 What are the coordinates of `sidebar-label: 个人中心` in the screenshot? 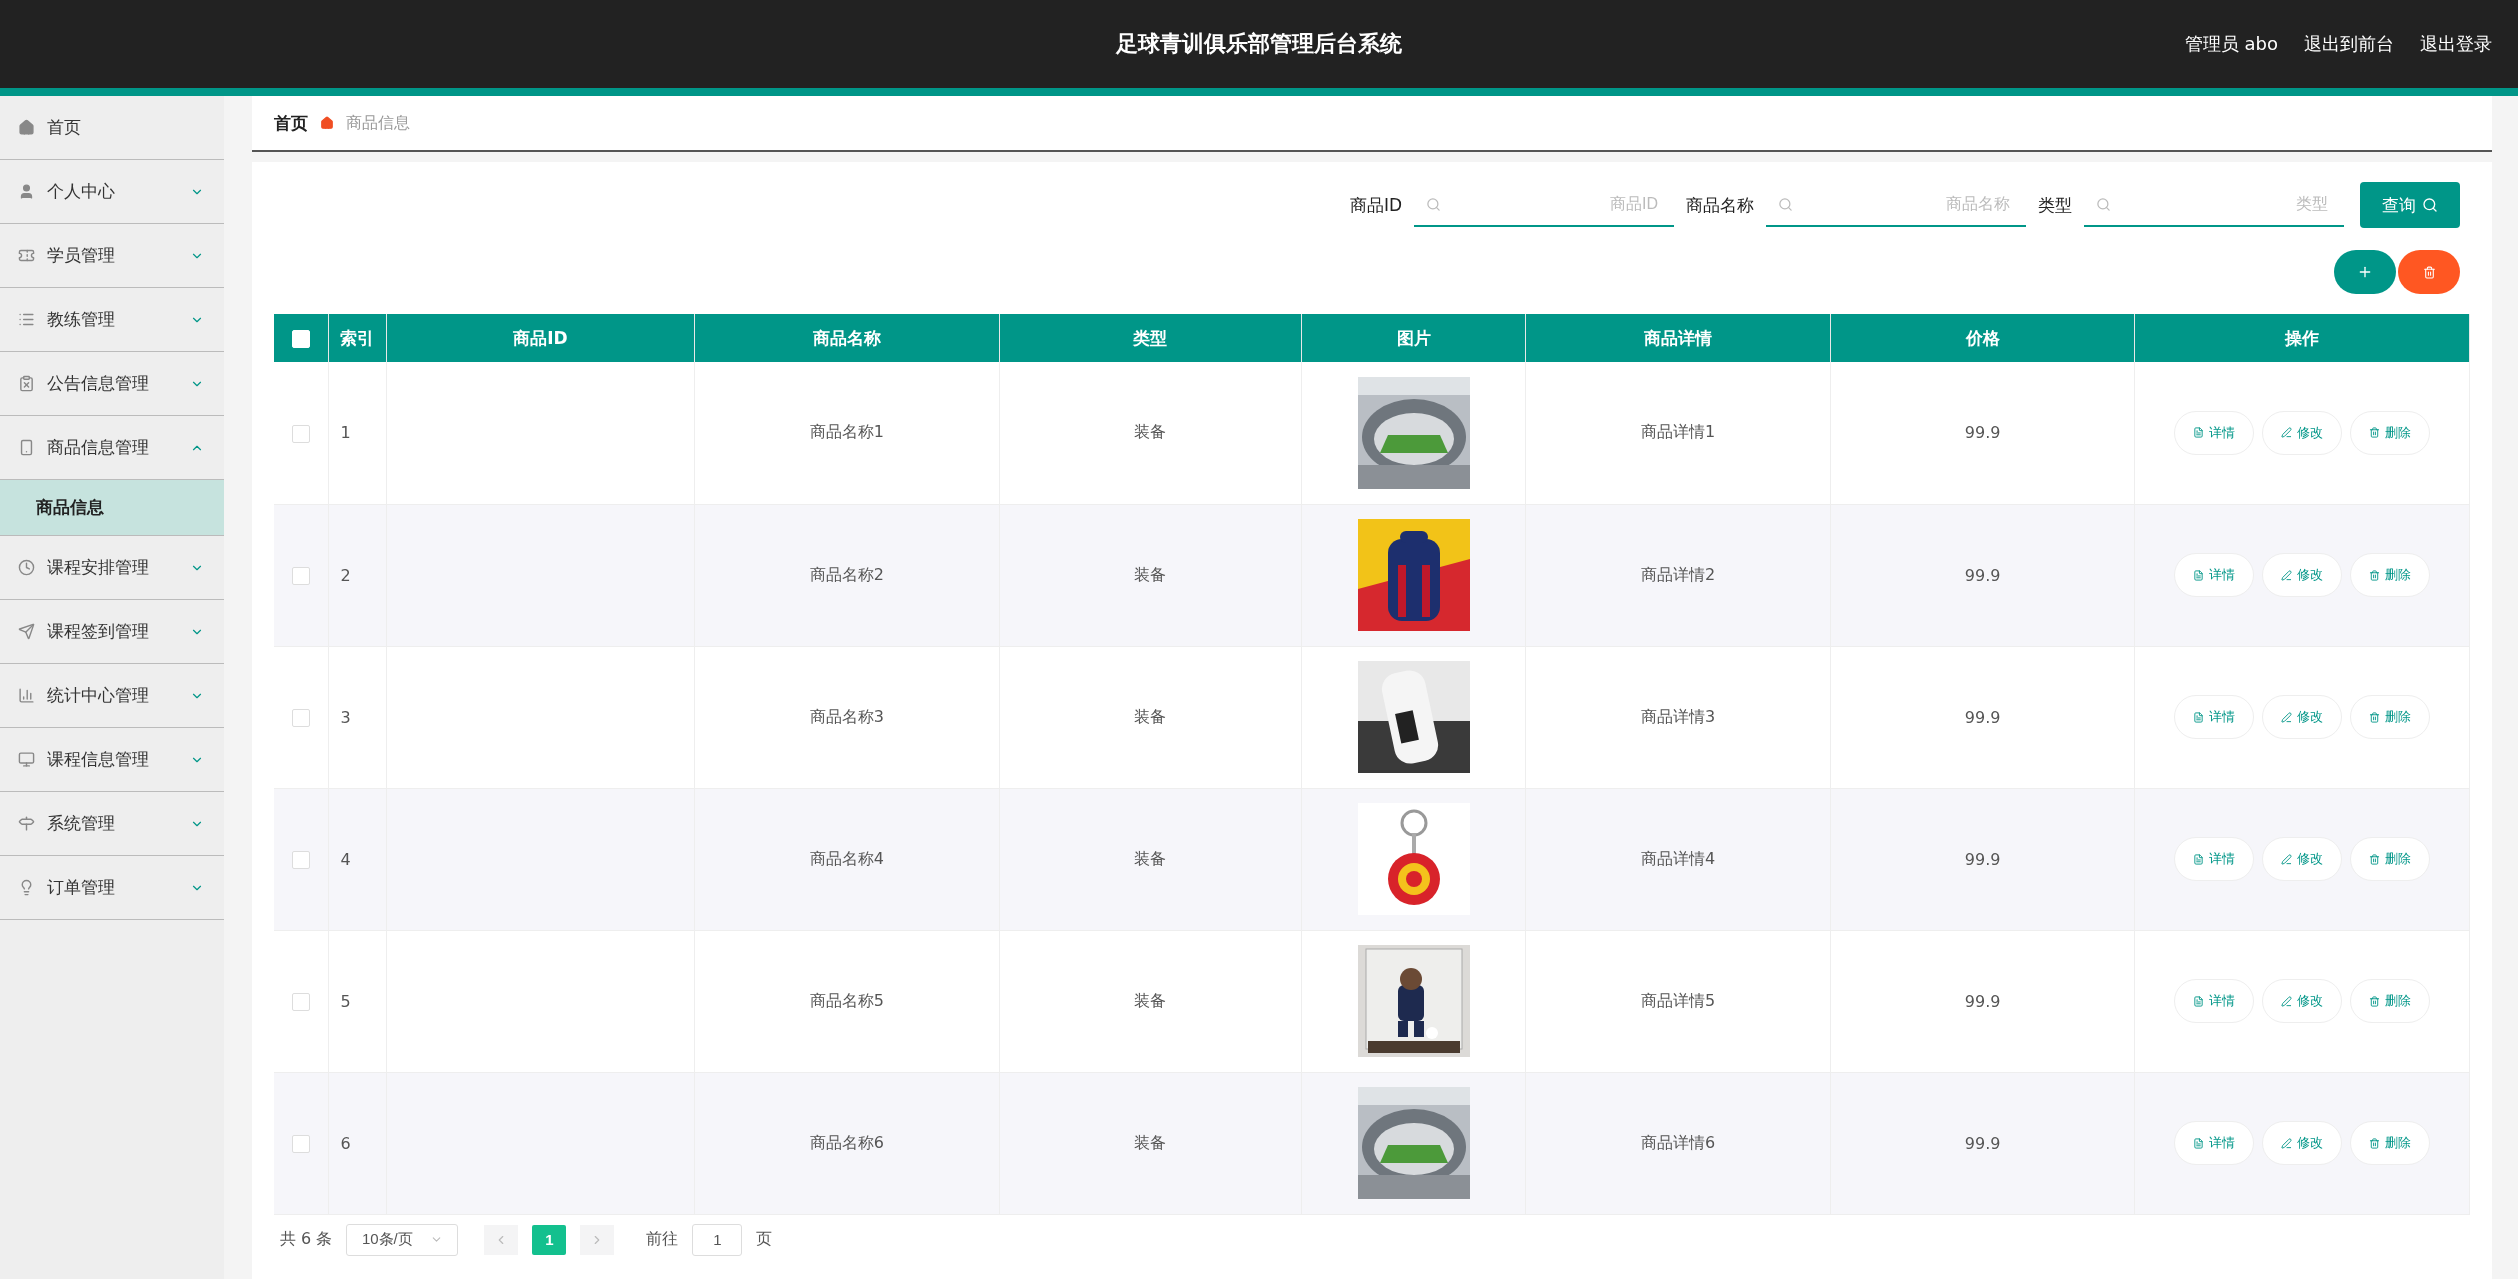 It's located at (81, 191).